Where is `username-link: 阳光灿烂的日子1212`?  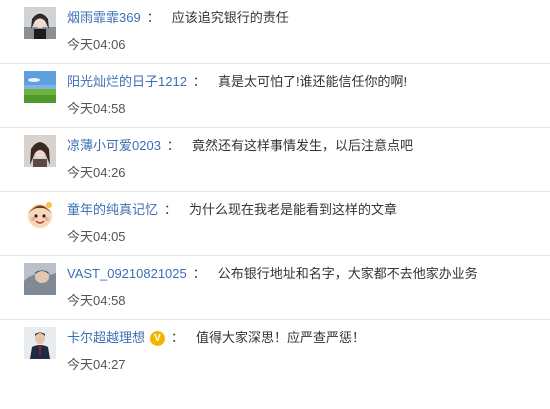 username-link: 阳光灿烂的日子1212 is located at coordinates (127, 82).